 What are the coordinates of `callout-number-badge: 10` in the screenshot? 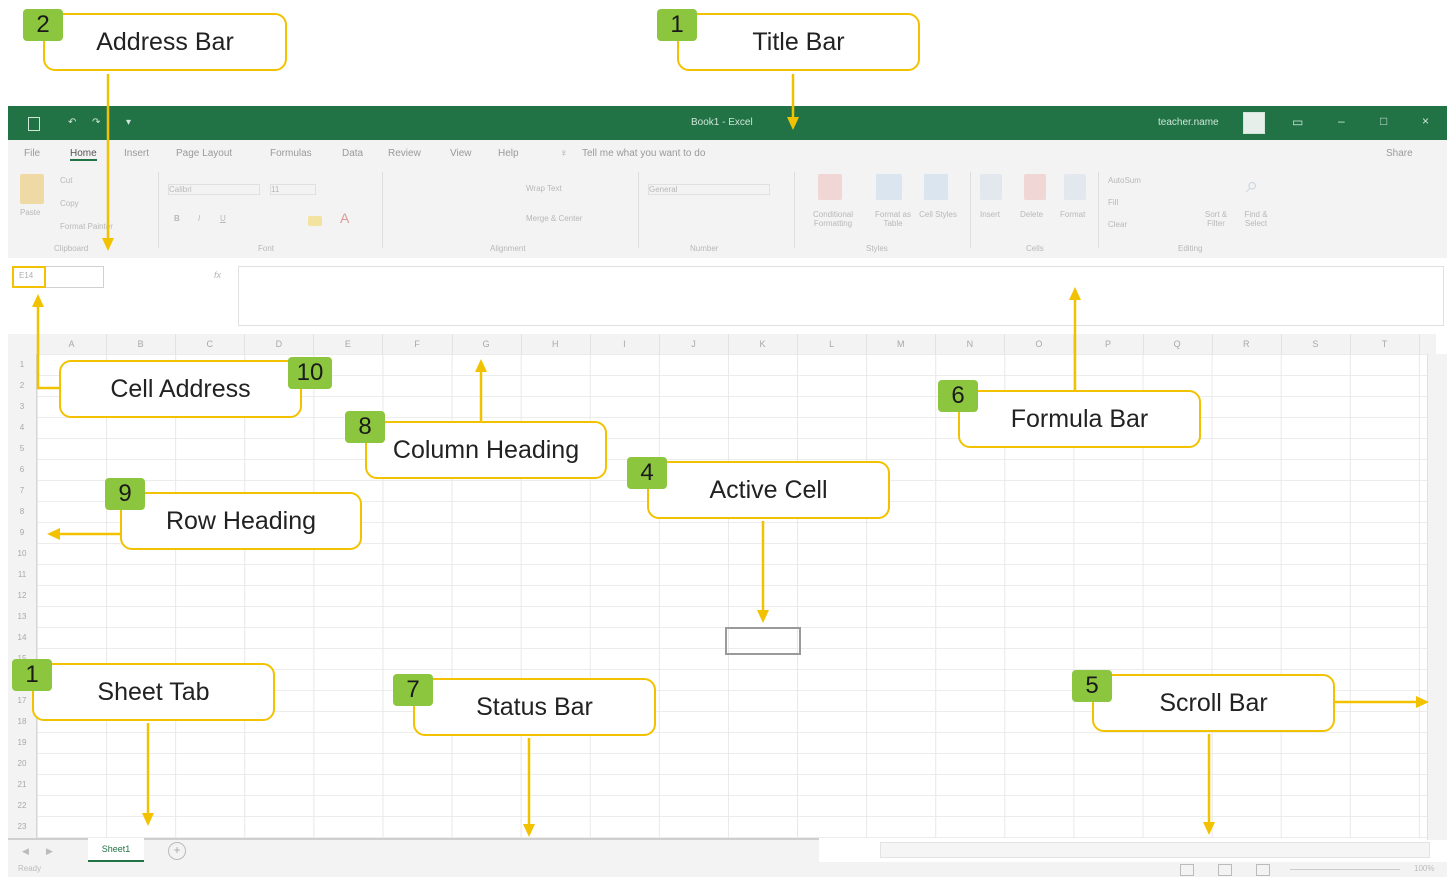 It's located at (310, 373).